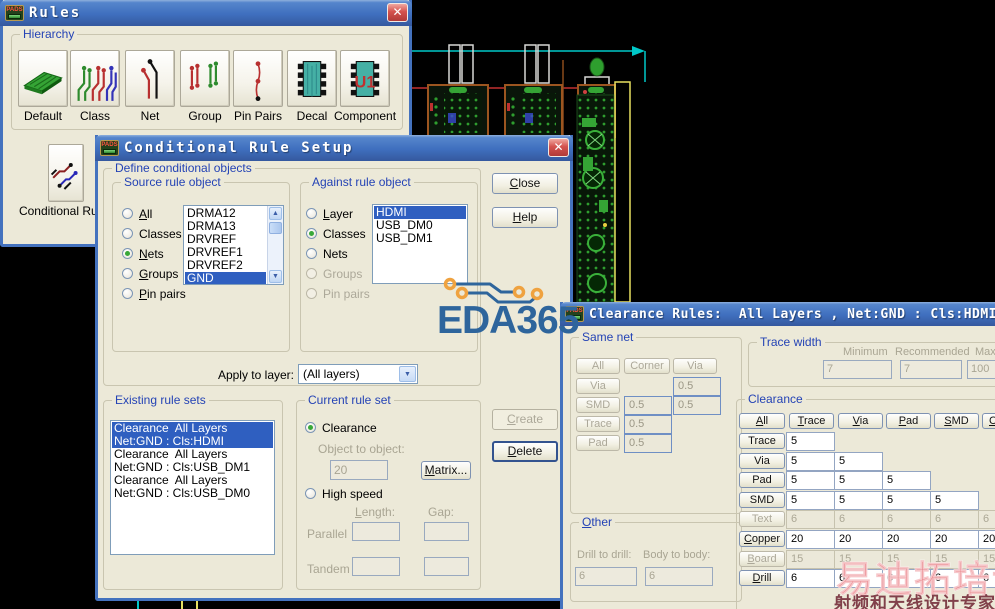 The width and height of the screenshot is (995, 609). I want to click on same-net-col-button-all: All, so click(598, 366).